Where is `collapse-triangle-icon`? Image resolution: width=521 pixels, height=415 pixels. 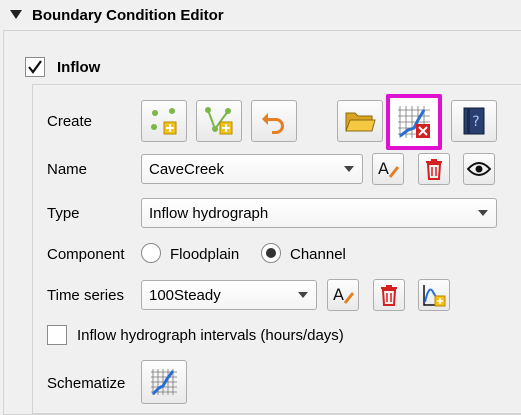
collapse-triangle-icon is located at coordinates (16, 15).